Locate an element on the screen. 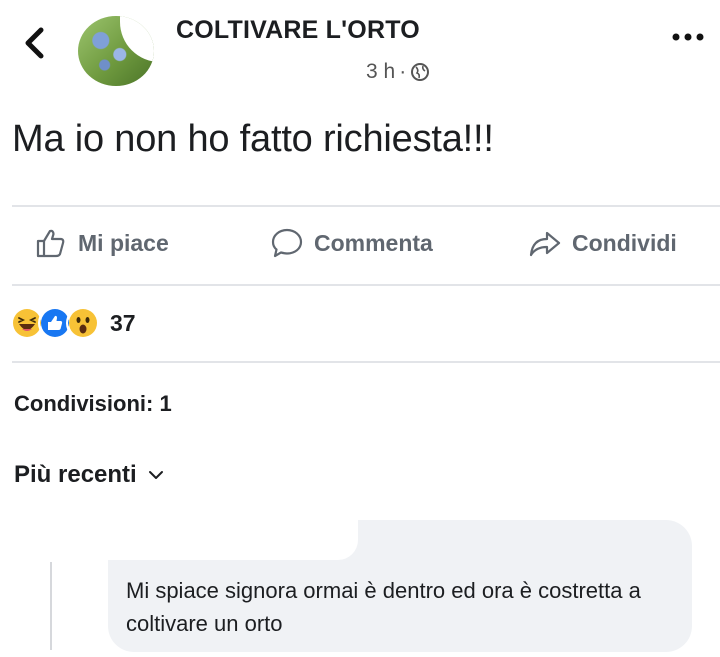  like-button: Mi piace is located at coordinates (101, 243).